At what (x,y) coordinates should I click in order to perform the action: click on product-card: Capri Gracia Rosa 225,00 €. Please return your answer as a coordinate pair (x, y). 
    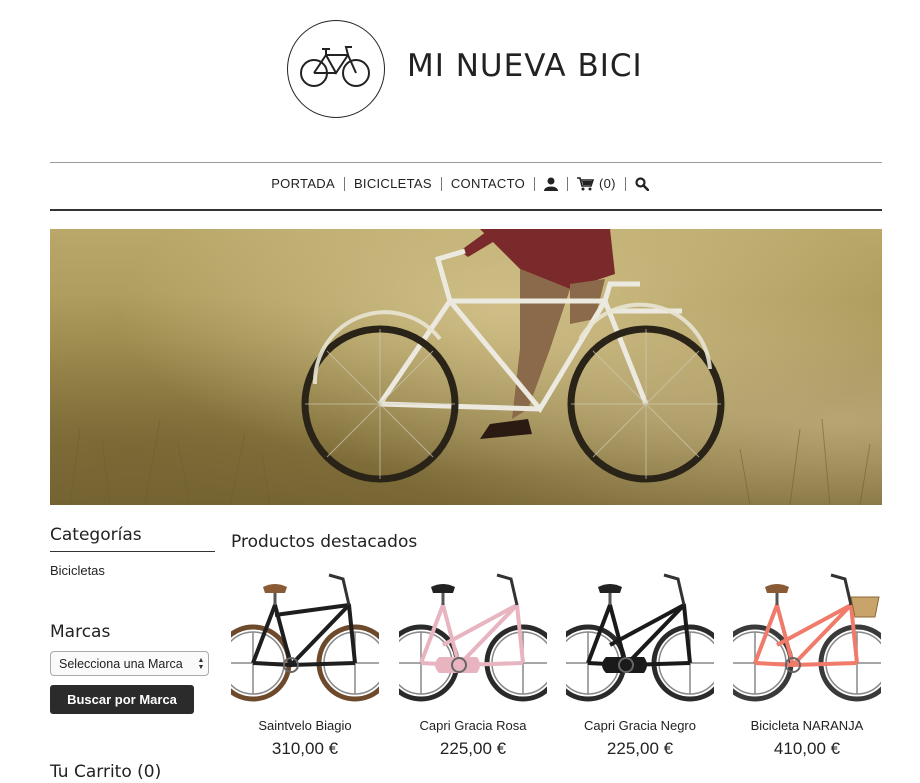
    Looking at the image, I should click on (472, 662).